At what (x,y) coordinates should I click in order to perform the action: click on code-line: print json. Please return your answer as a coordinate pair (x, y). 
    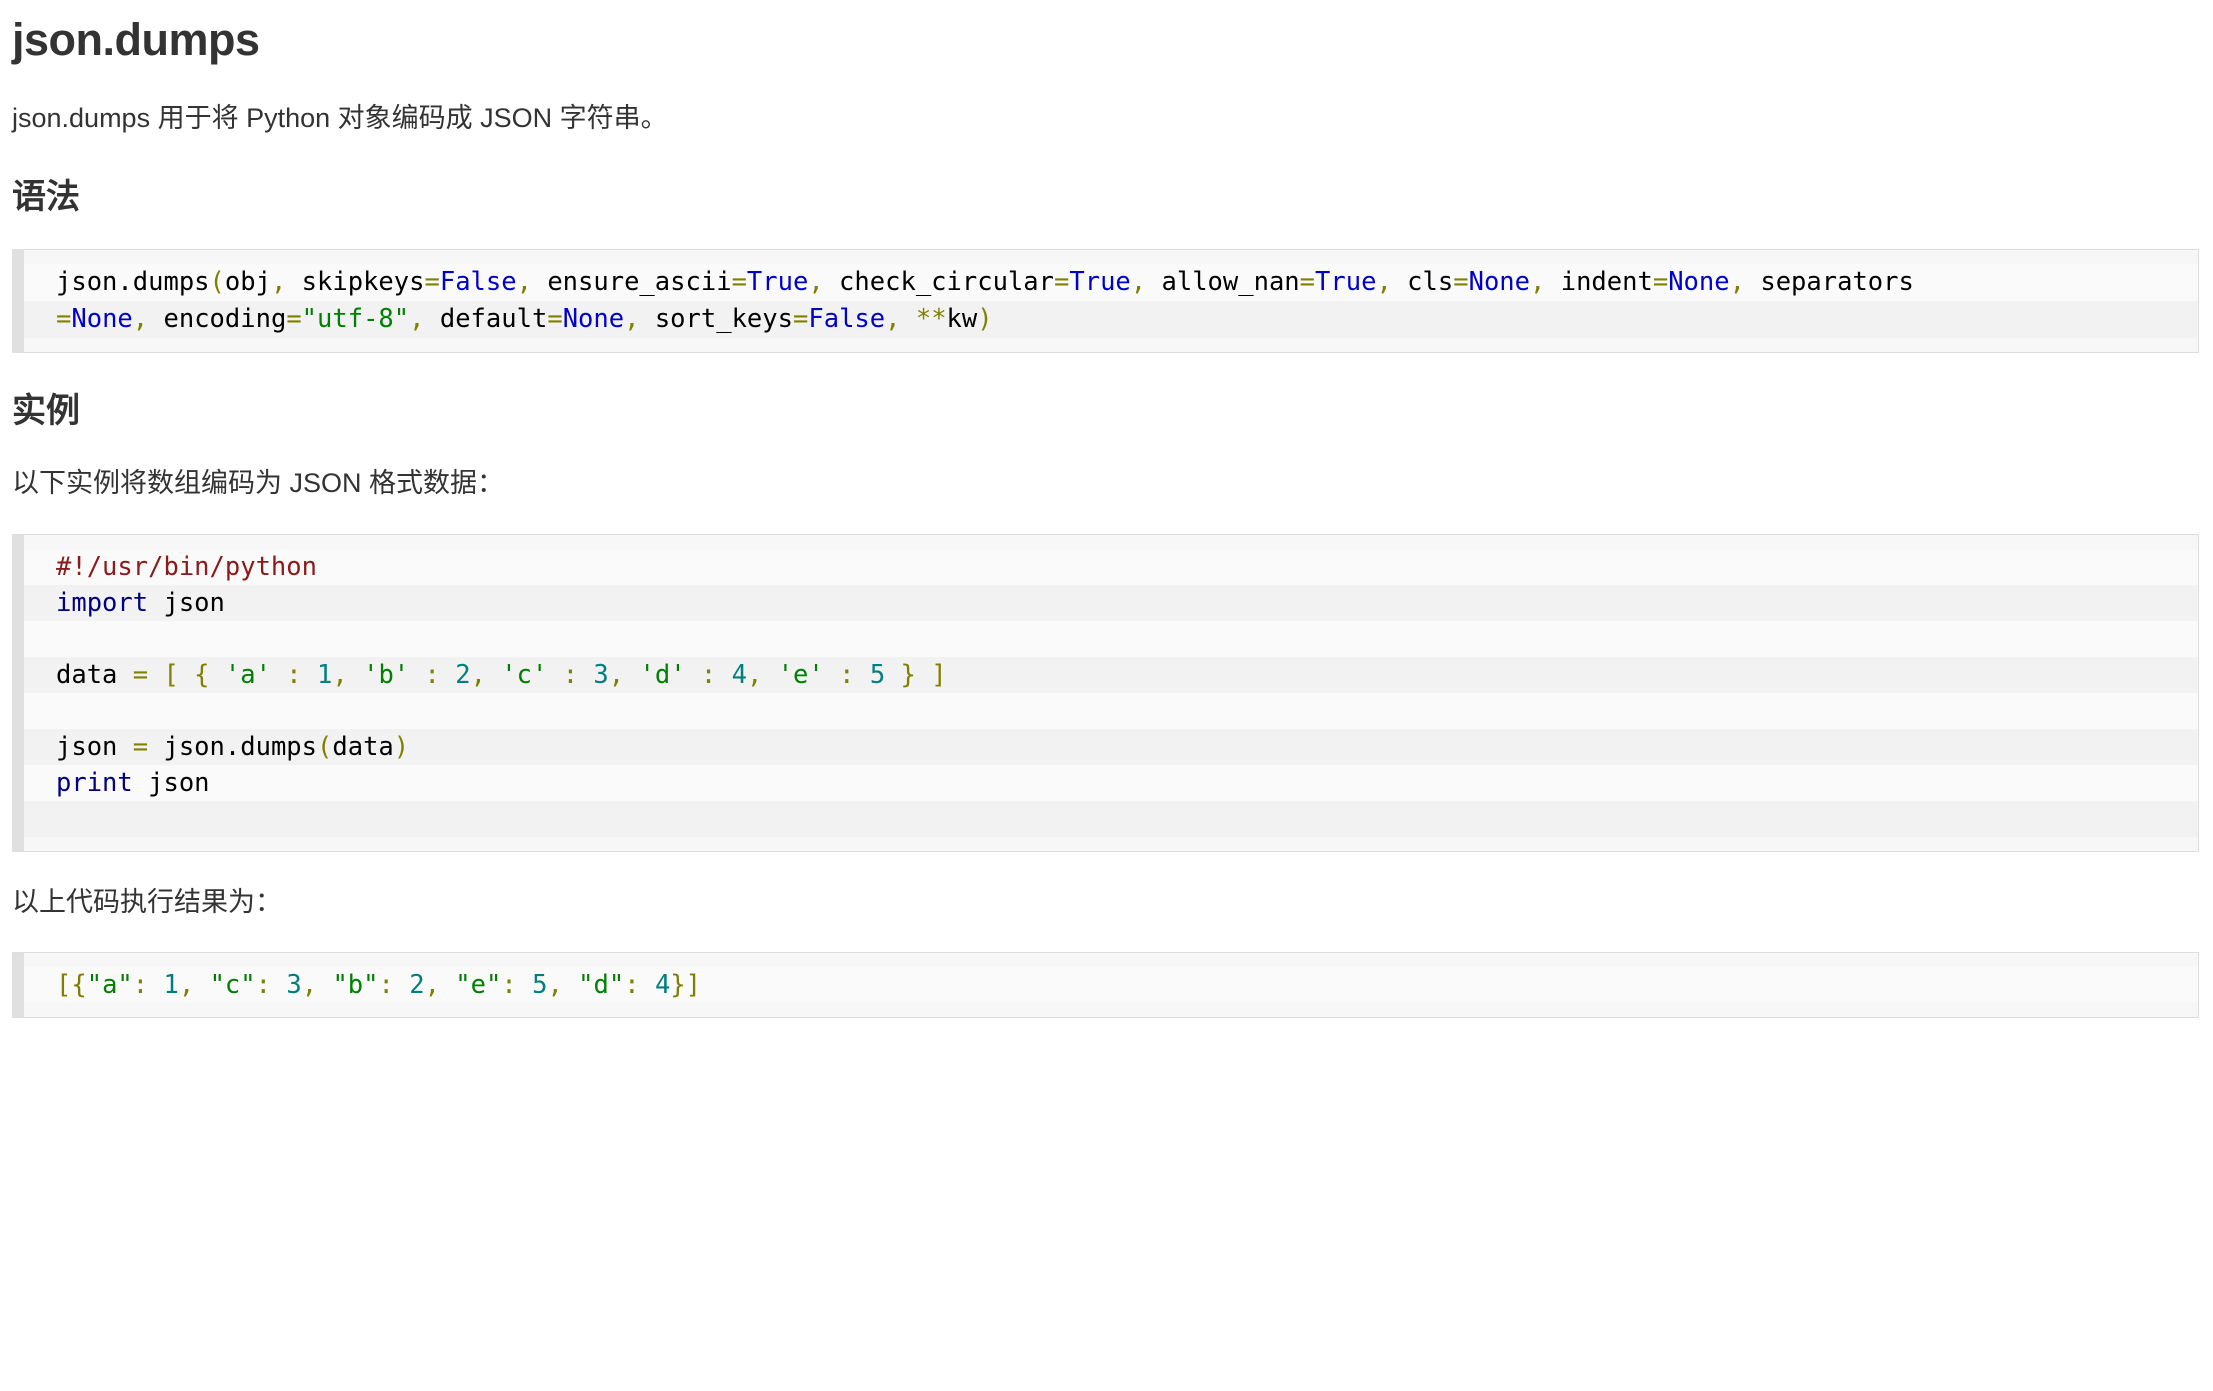
    Looking at the image, I should click on (1111, 782).